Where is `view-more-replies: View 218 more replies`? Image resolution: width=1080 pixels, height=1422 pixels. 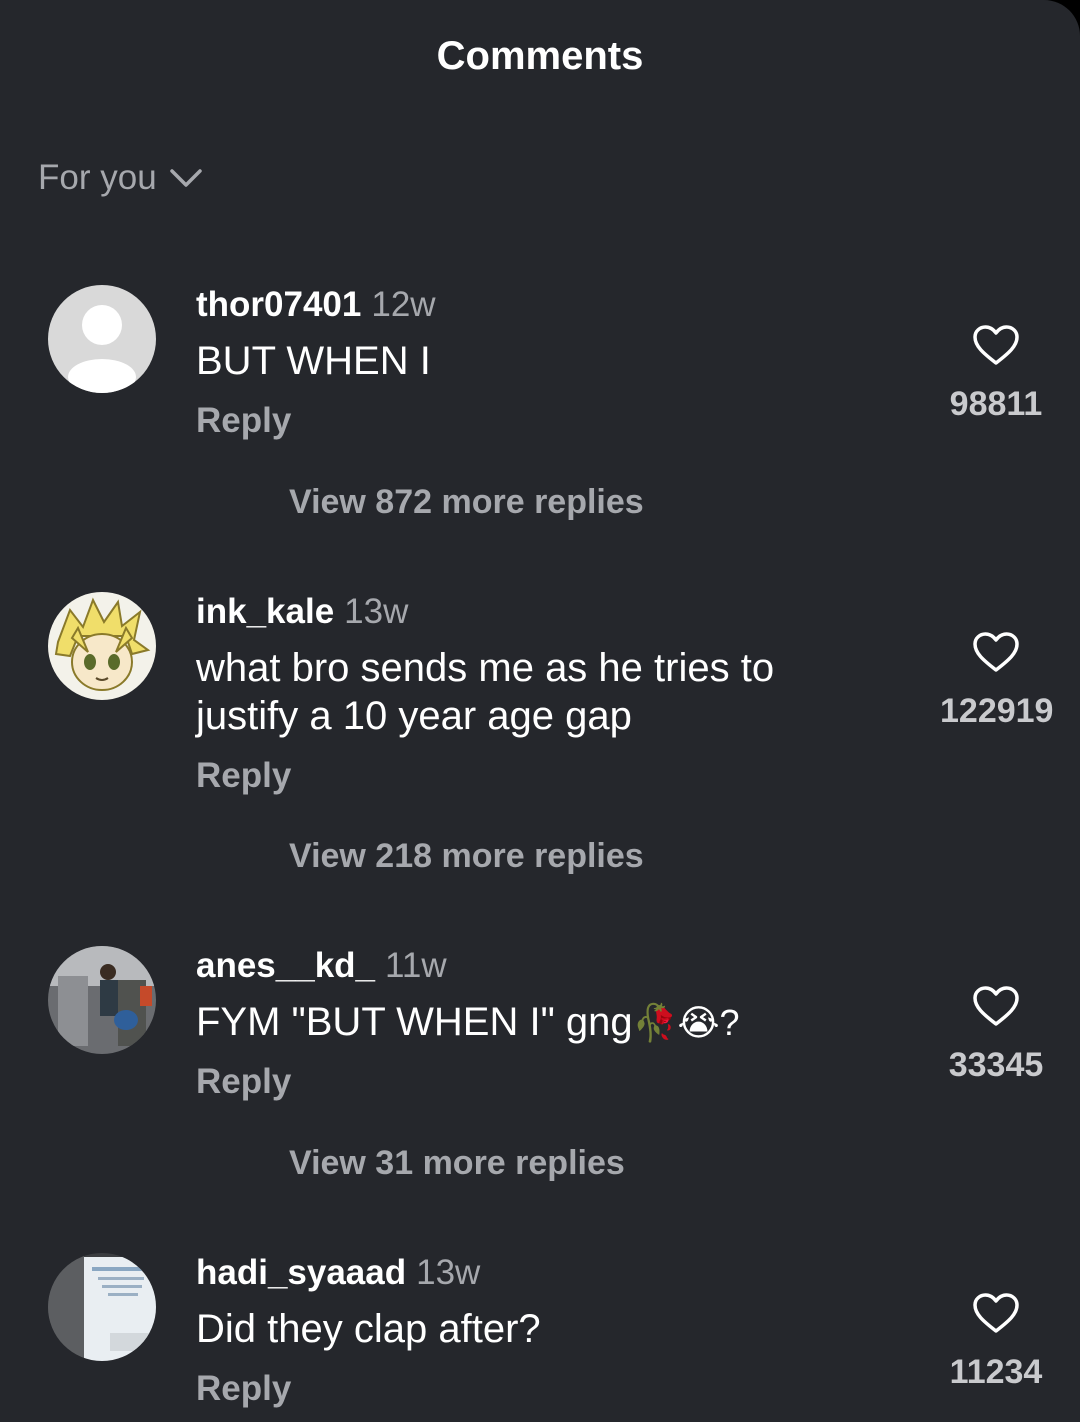
view-more-replies: View 218 more replies is located at coordinates (466, 856).